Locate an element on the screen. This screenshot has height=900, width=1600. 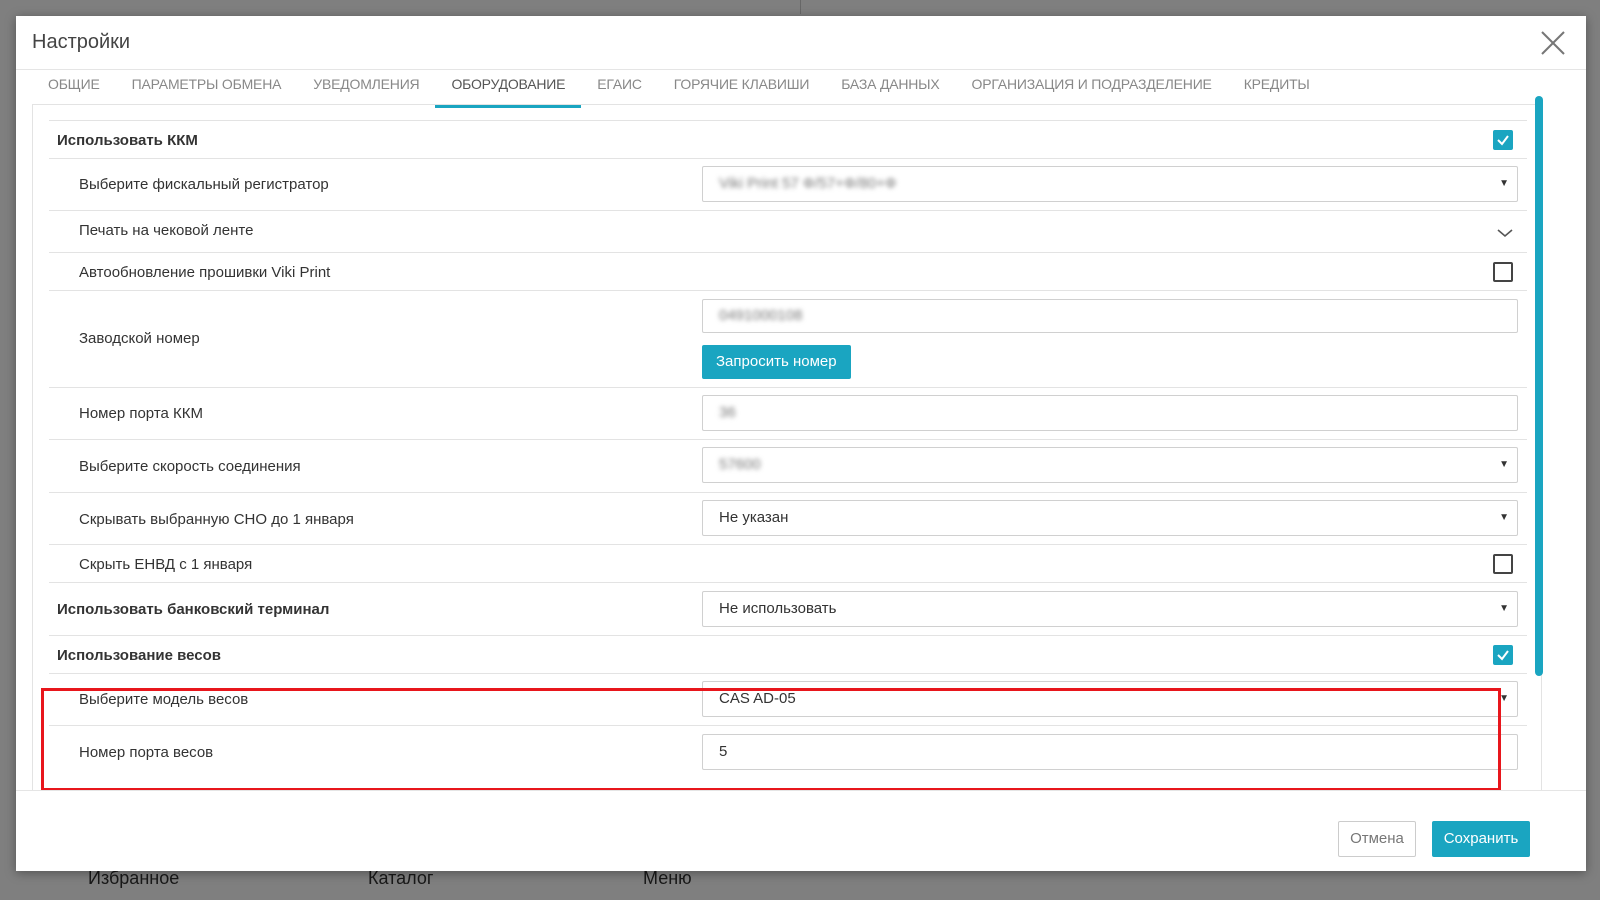
row-baud-rate: Выберите скорость соединения 57600 ▼ is located at coordinates (788, 465).